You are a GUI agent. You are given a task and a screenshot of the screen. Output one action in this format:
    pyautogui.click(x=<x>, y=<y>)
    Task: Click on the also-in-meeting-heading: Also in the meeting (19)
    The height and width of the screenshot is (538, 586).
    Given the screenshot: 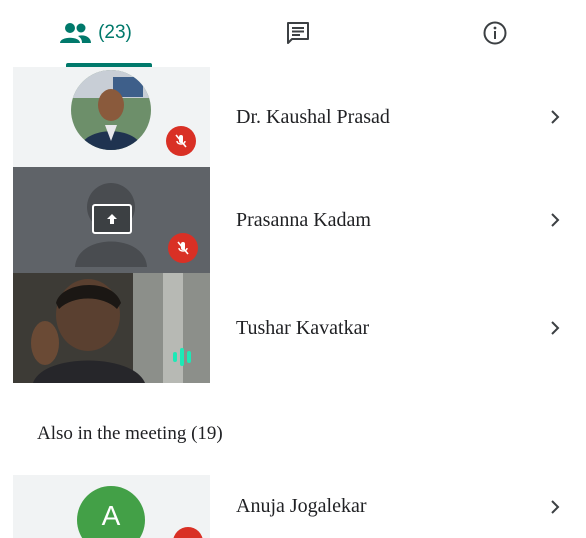 What is the action you would take?
    pyautogui.click(x=130, y=433)
    